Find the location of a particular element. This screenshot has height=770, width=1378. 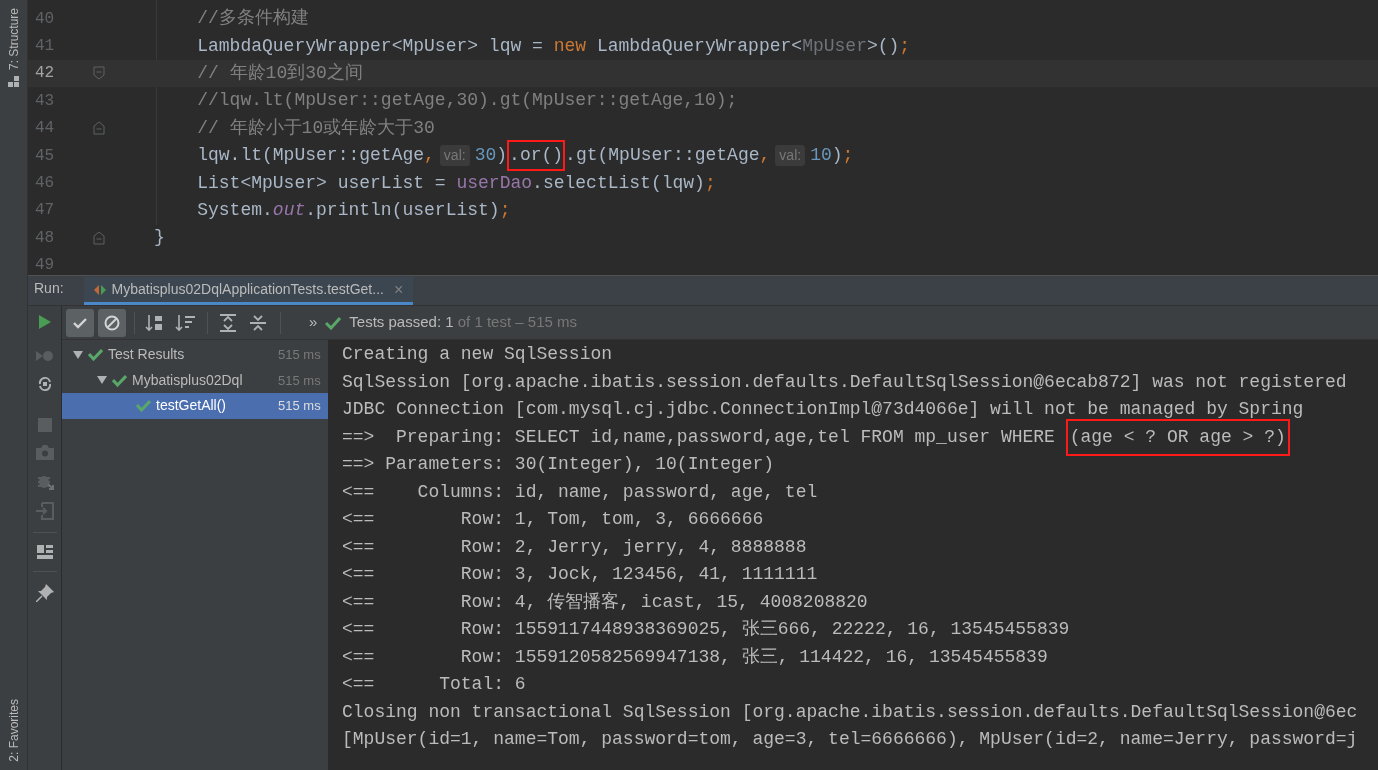

expand-all-icon is located at coordinates (228, 322).